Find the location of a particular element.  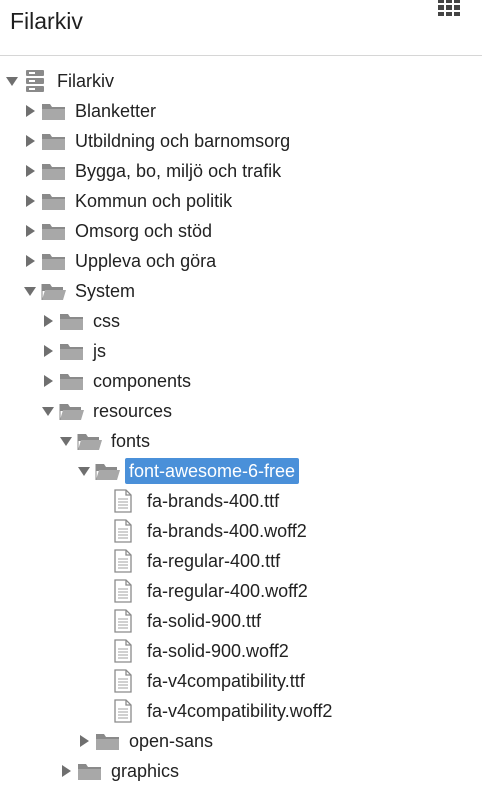

tree-item-bygga: Bygga, bo, miljö och trafik is located at coordinates (153, 171).